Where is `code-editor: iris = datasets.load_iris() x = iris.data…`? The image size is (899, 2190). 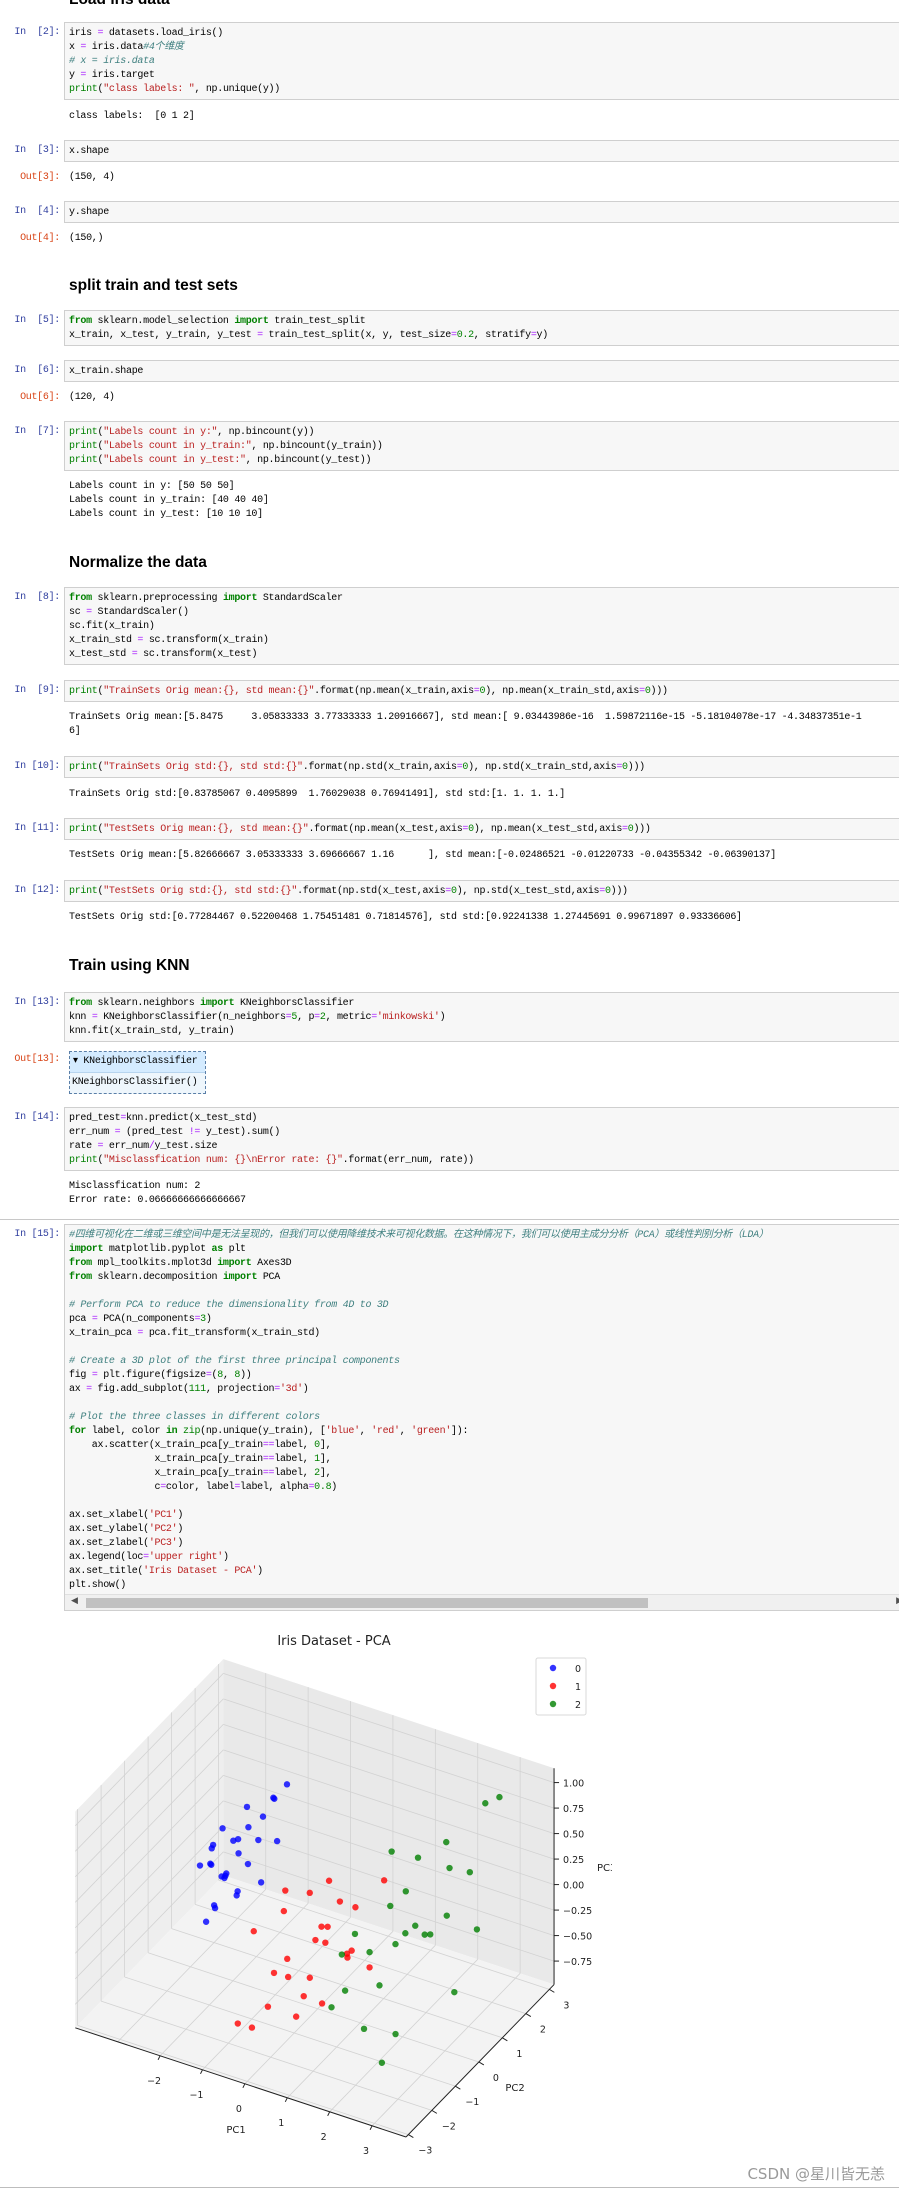
code-editor: iris = datasets.load_iris() x = iris.data… is located at coordinates (482, 60).